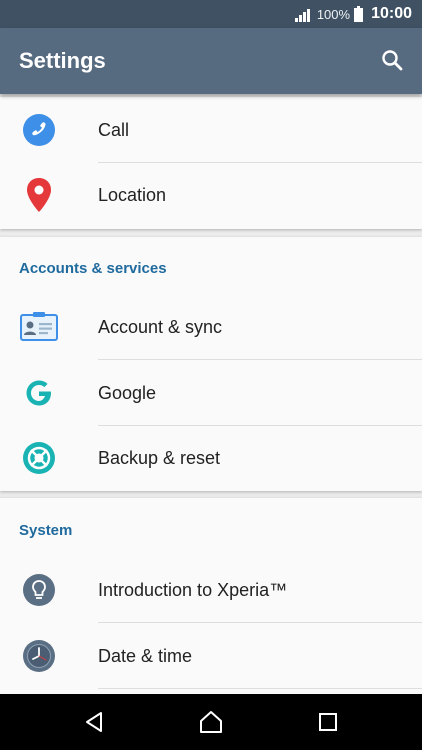  I want to click on navigation-bar, so click(211, 722).